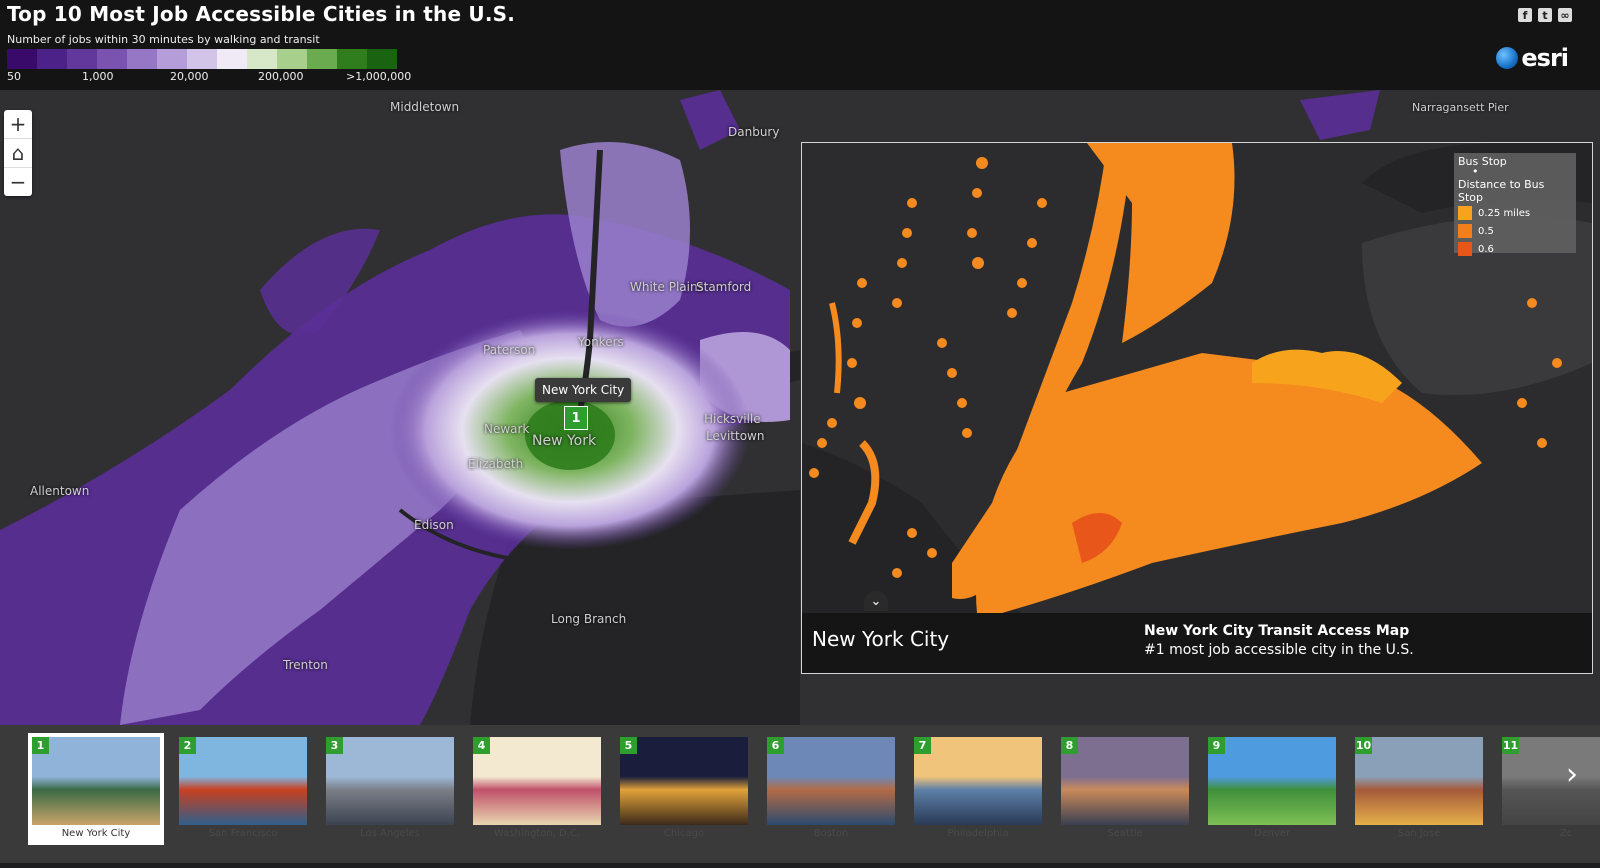 The height and width of the screenshot is (868, 1600). Describe the element at coordinates (1069, 745) in the screenshot. I see `rank-badge: 8` at that location.